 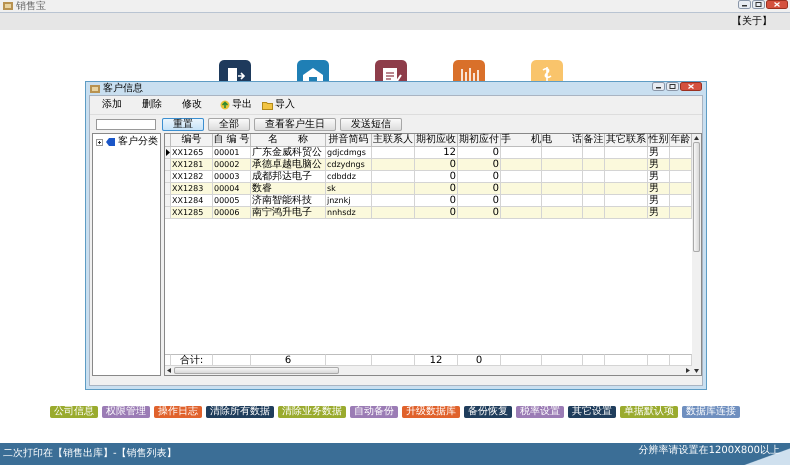 I want to click on status-text: 二次打印在【销售出库】-【销售列表】, so click(x=90, y=454).